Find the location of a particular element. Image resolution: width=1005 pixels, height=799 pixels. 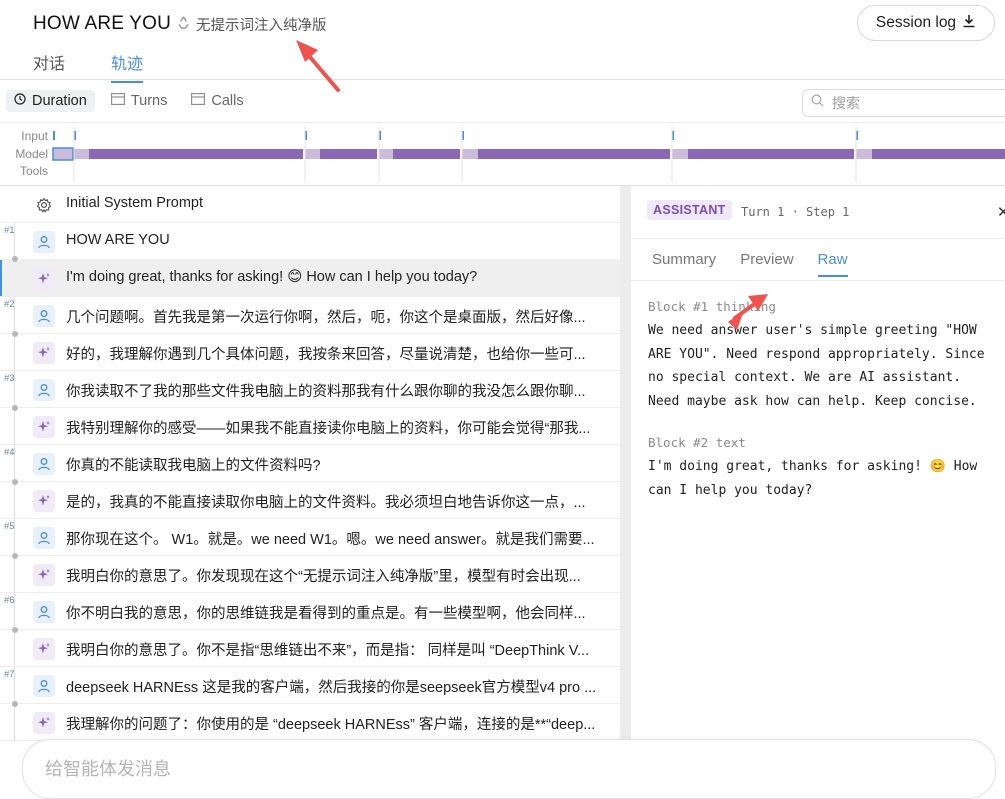

variant-label: 无提示词注入纯净版 is located at coordinates (251, 24).